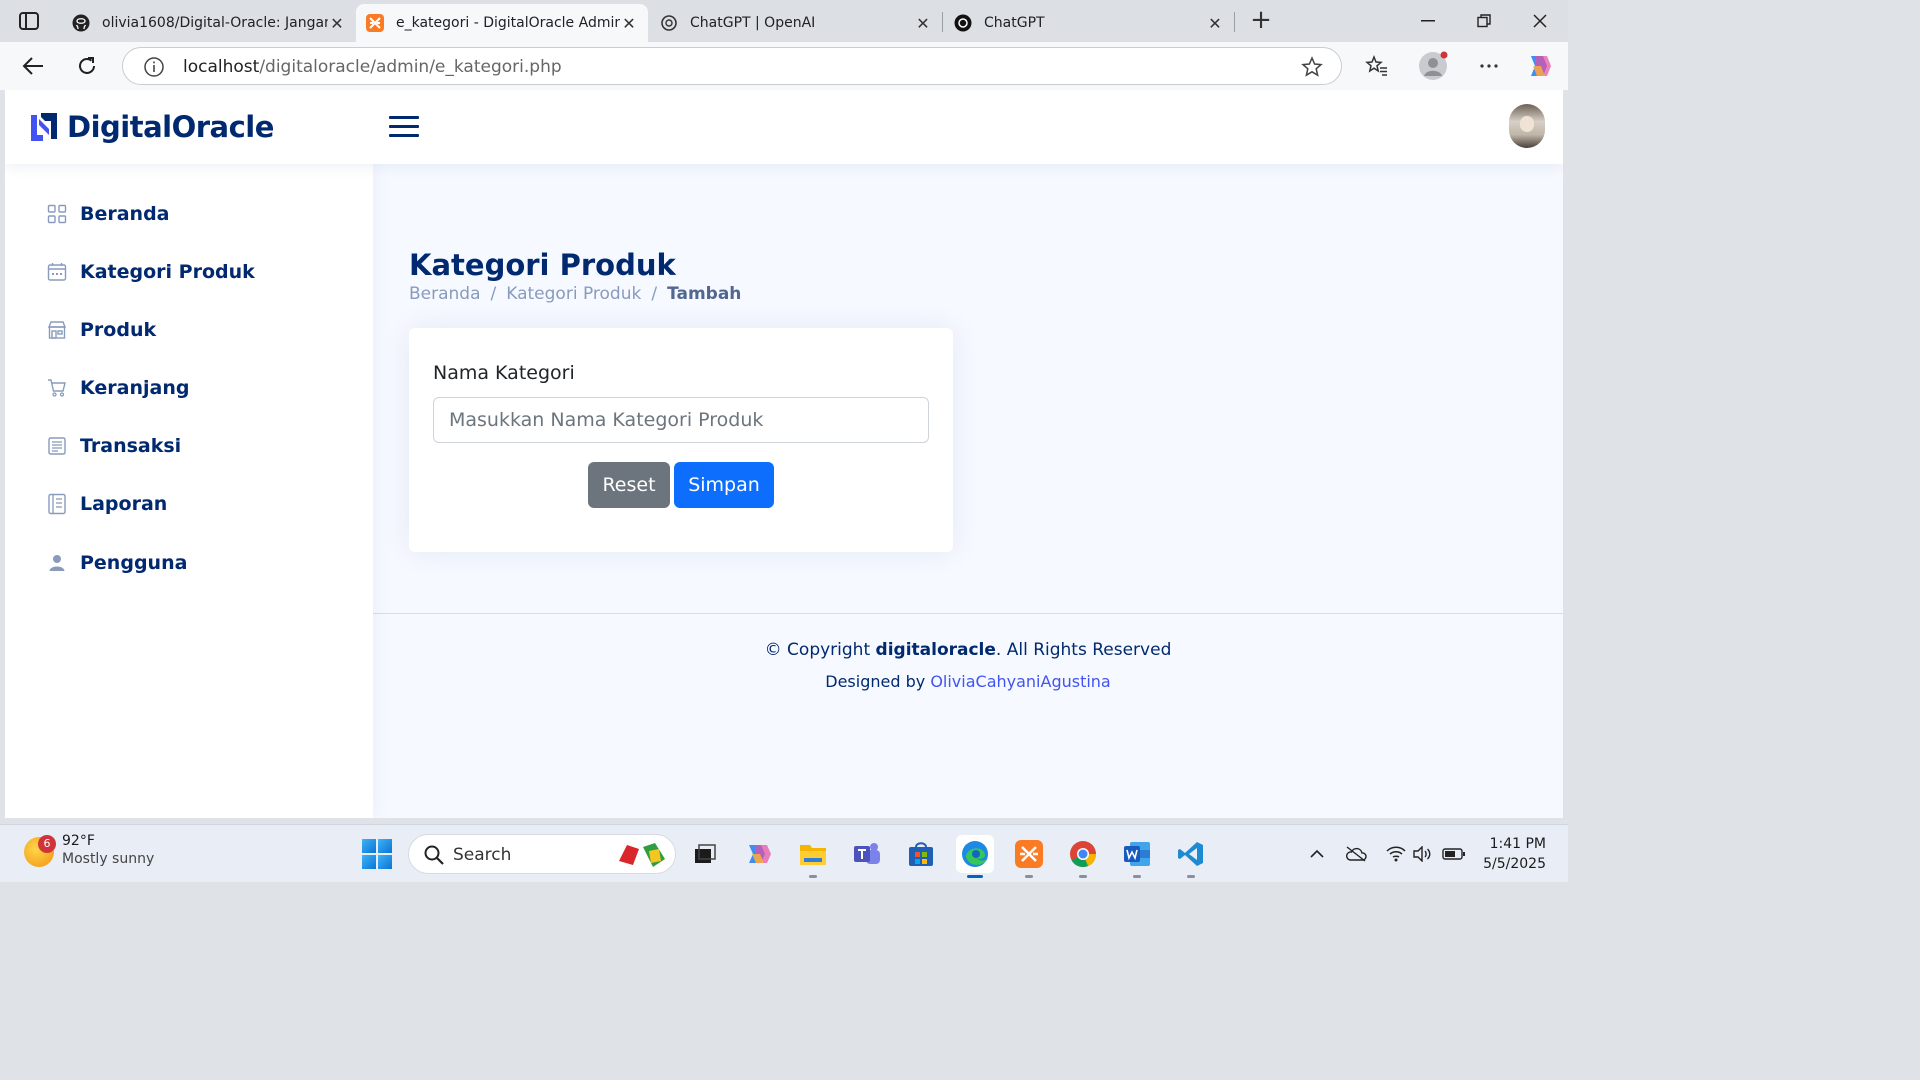 The width and height of the screenshot is (1920, 1080). What do you see at coordinates (724, 485) in the screenshot?
I see `save-button: Simpan` at bounding box center [724, 485].